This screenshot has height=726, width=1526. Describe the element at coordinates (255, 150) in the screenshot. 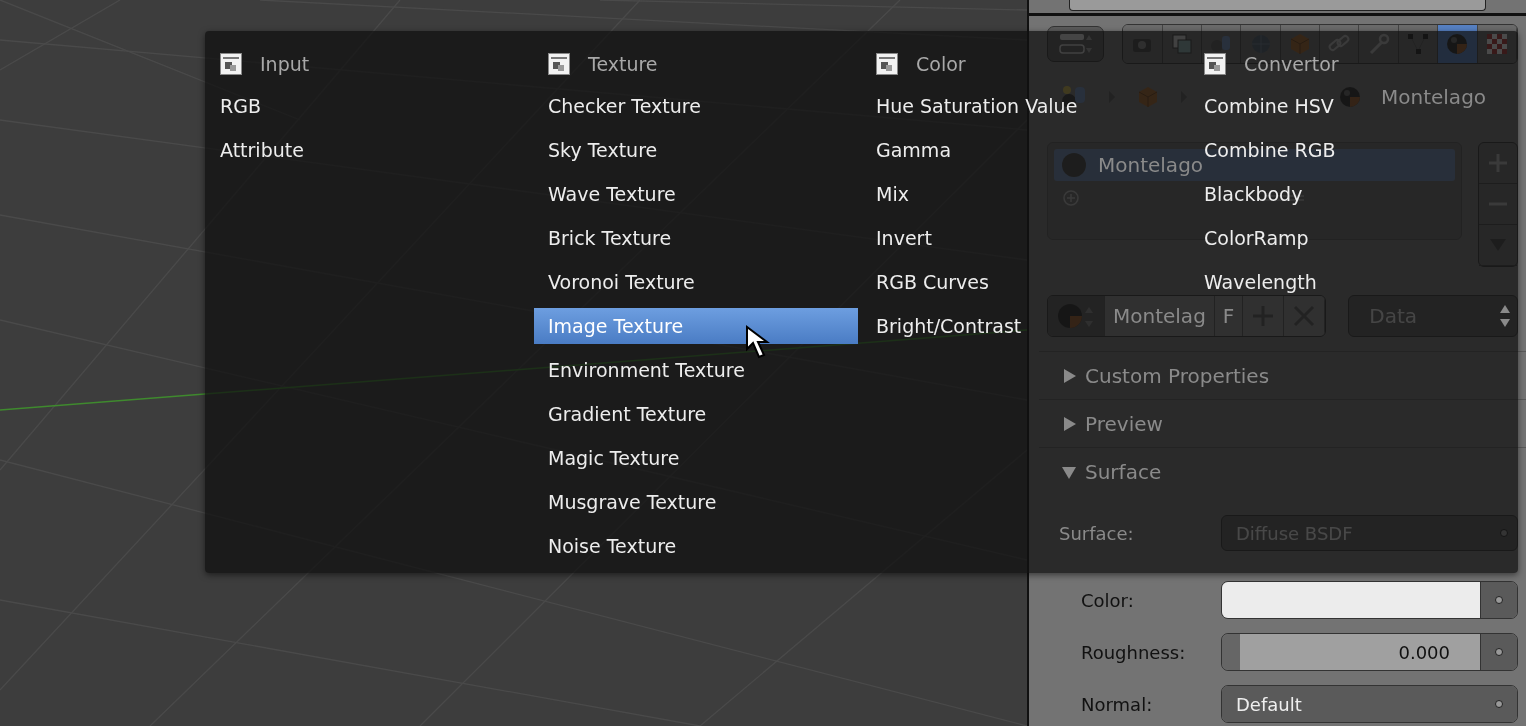

I see `menu-item: Attribute` at that location.